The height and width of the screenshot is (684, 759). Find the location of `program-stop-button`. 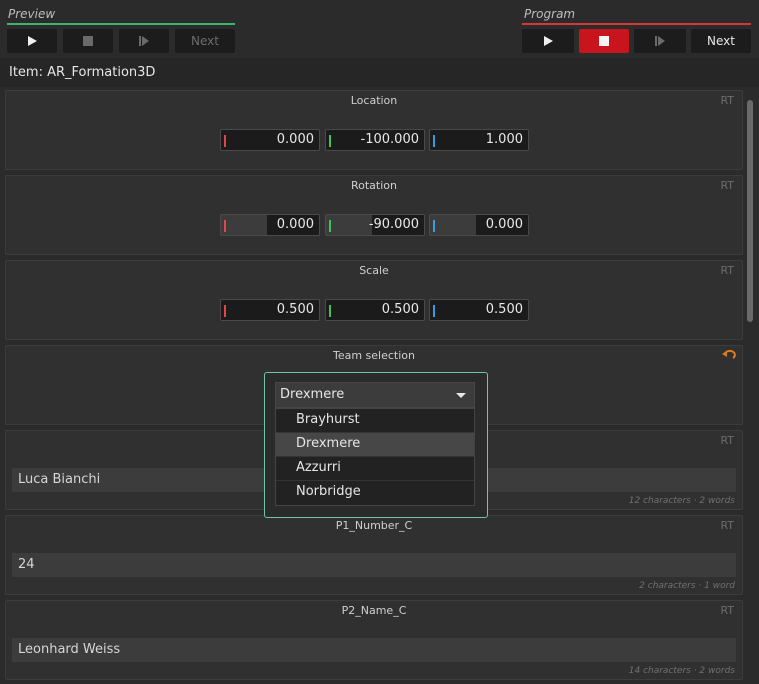

program-stop-button is located at coordinates (604, 41).